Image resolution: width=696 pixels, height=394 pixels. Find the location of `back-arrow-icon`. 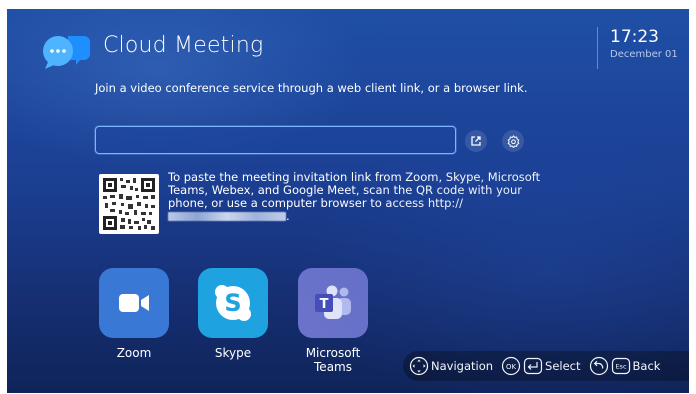

back-arrow-icon is located at coordinates (598, 366).